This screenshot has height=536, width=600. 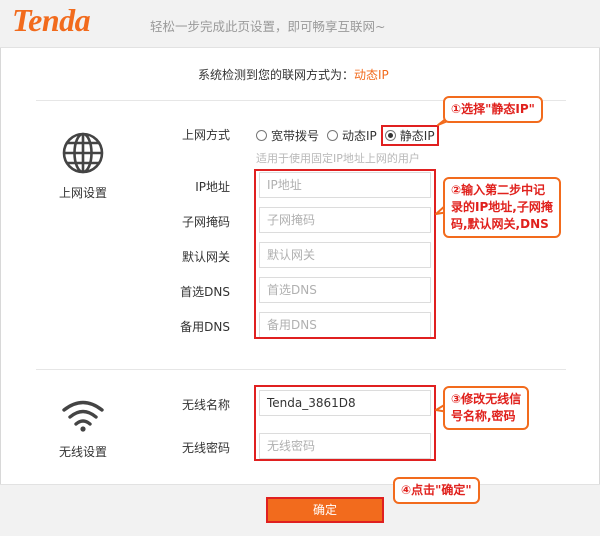 What do you see at coordinates (436, 490) in the screenshot?
I see `callout-click-confirm: ④点击"确定"` at bounding box center [436, 490].